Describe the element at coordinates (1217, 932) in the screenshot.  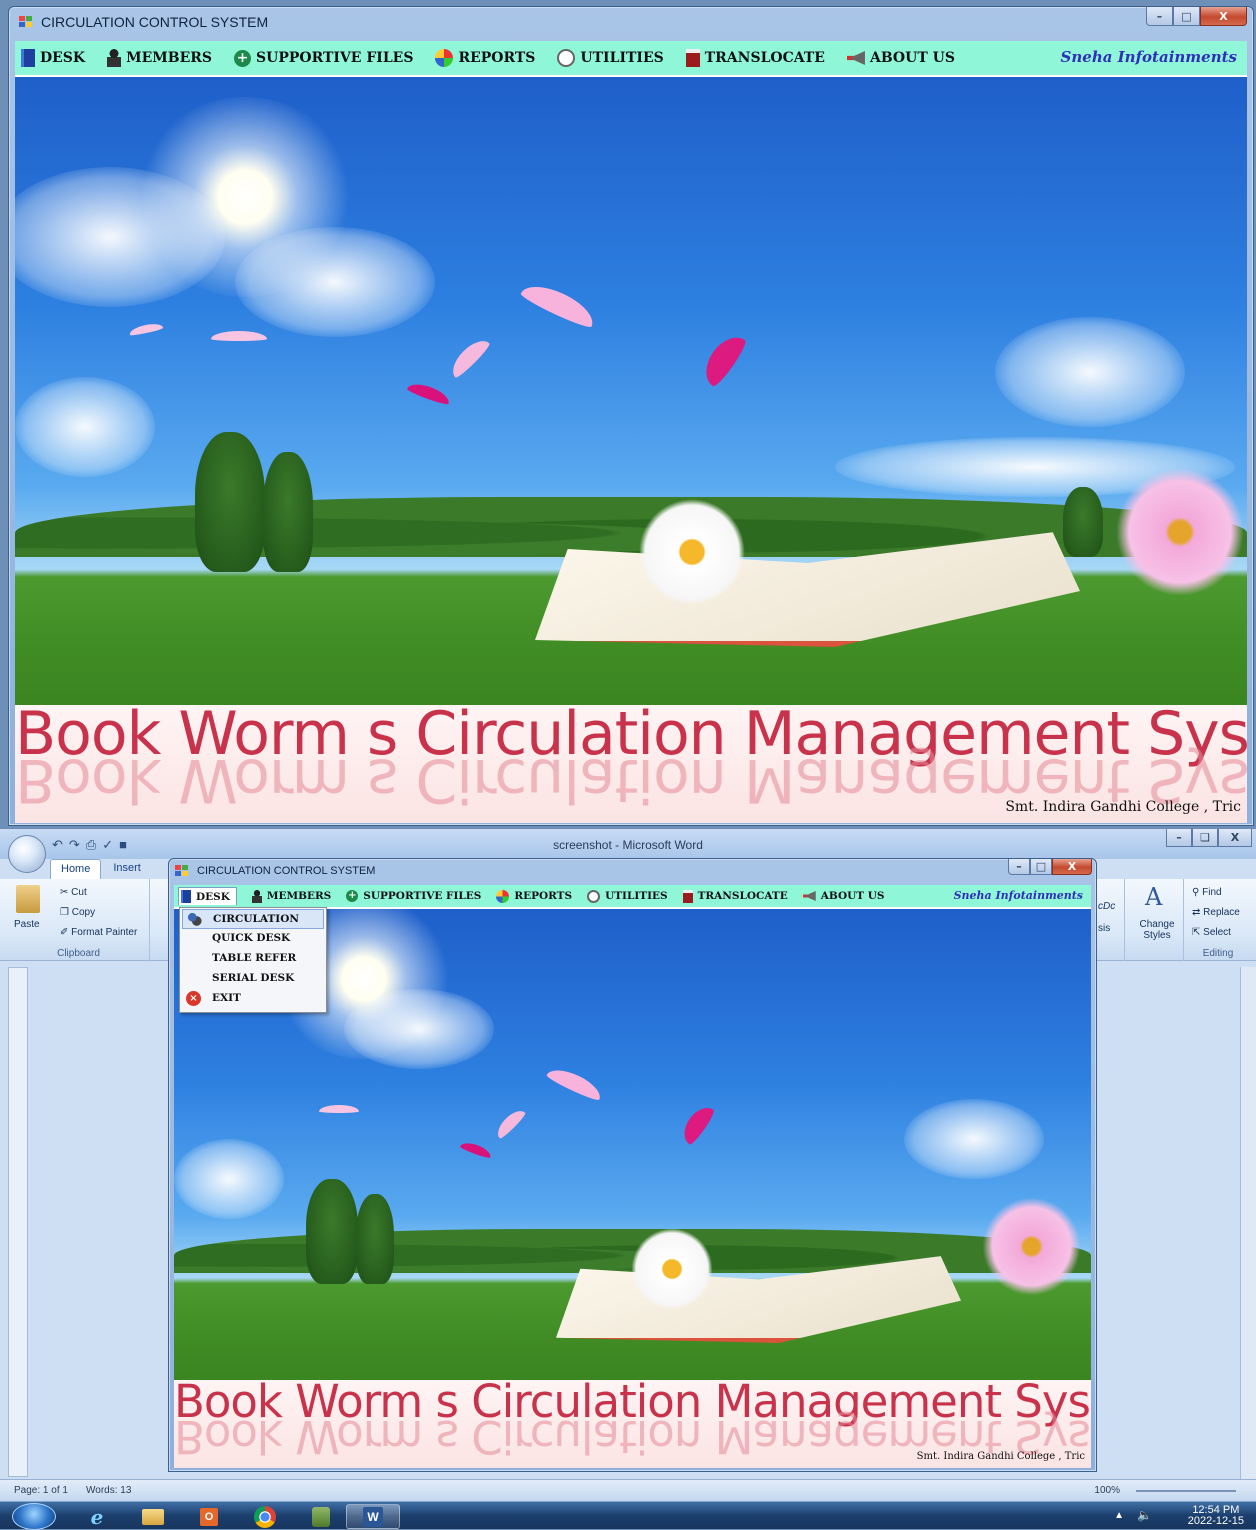
I see `select-label: Select` at that location.